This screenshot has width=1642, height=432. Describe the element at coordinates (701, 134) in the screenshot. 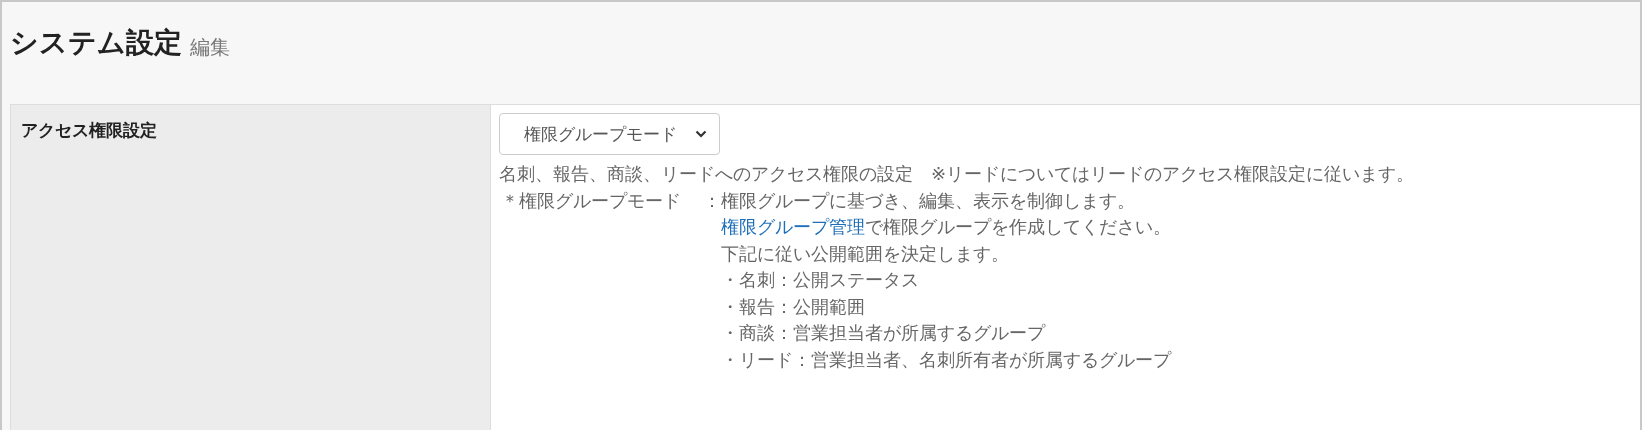

I see `chevron-down-icon` at that location.